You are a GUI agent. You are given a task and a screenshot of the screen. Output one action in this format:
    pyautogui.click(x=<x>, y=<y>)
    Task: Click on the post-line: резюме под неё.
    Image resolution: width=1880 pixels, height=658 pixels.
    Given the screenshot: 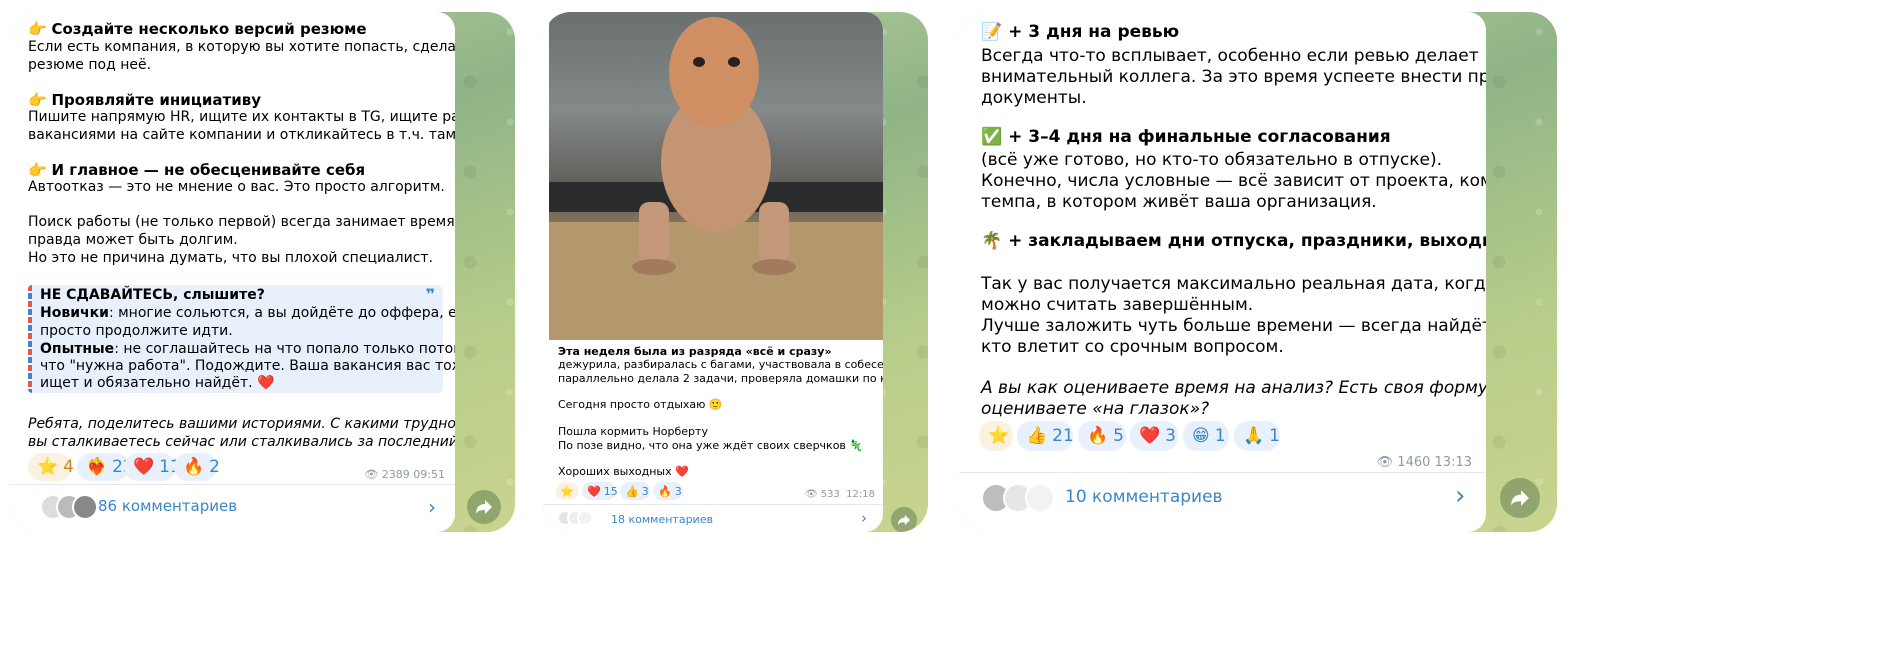 What is the action you would take?
    pyautogui.click(x=90, y=65)
    